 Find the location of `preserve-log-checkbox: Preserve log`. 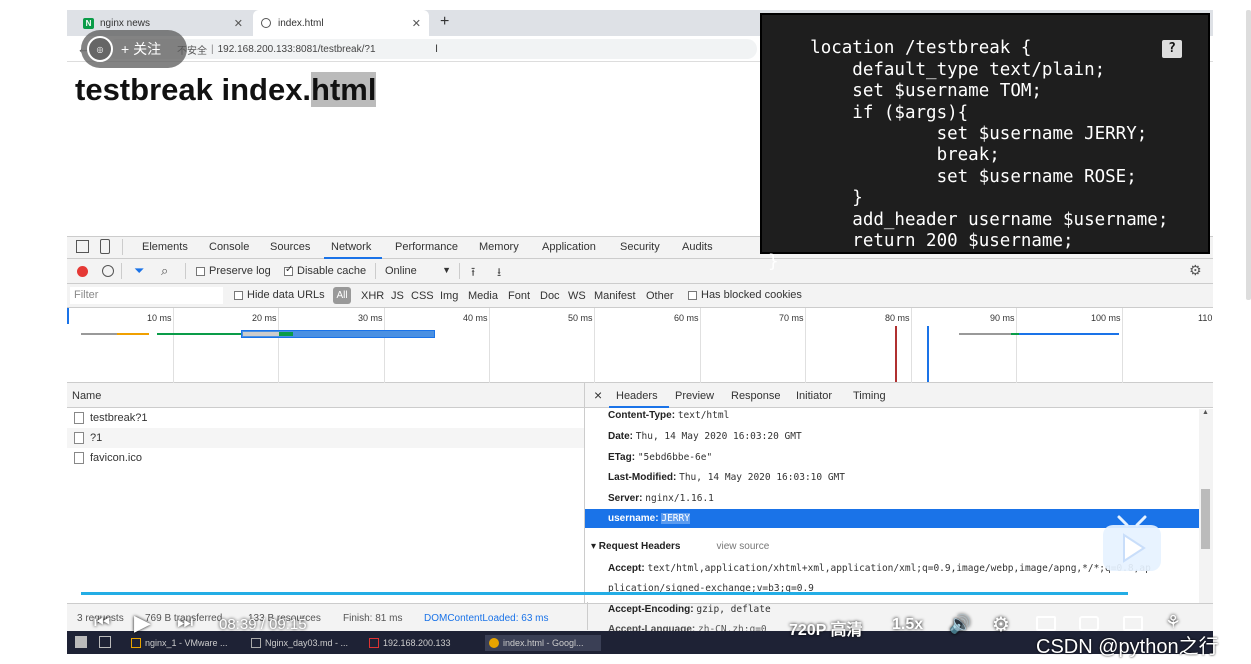

preserve-log-checkbox: Preserve log is located at coordinates (233, 271).